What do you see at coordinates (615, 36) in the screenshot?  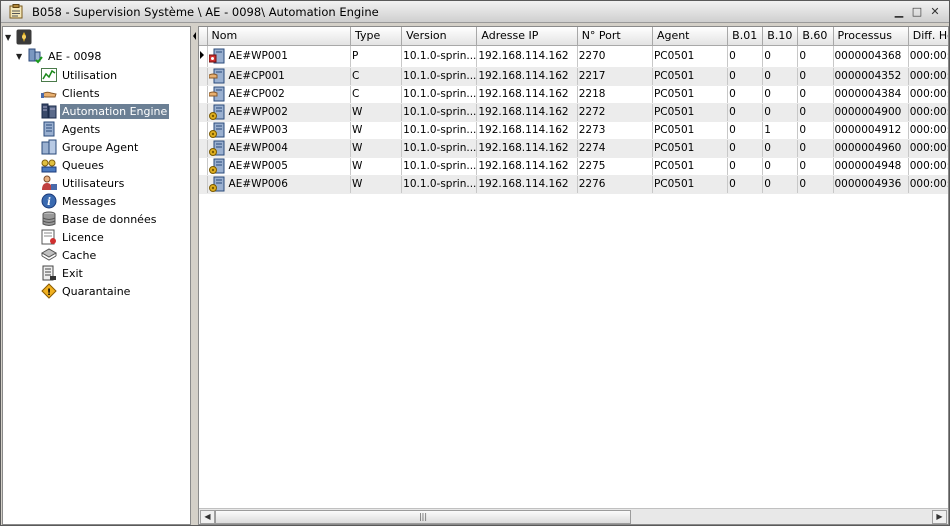 I see `column-header-n-port: N° Port` at bounding box center [615, 36].